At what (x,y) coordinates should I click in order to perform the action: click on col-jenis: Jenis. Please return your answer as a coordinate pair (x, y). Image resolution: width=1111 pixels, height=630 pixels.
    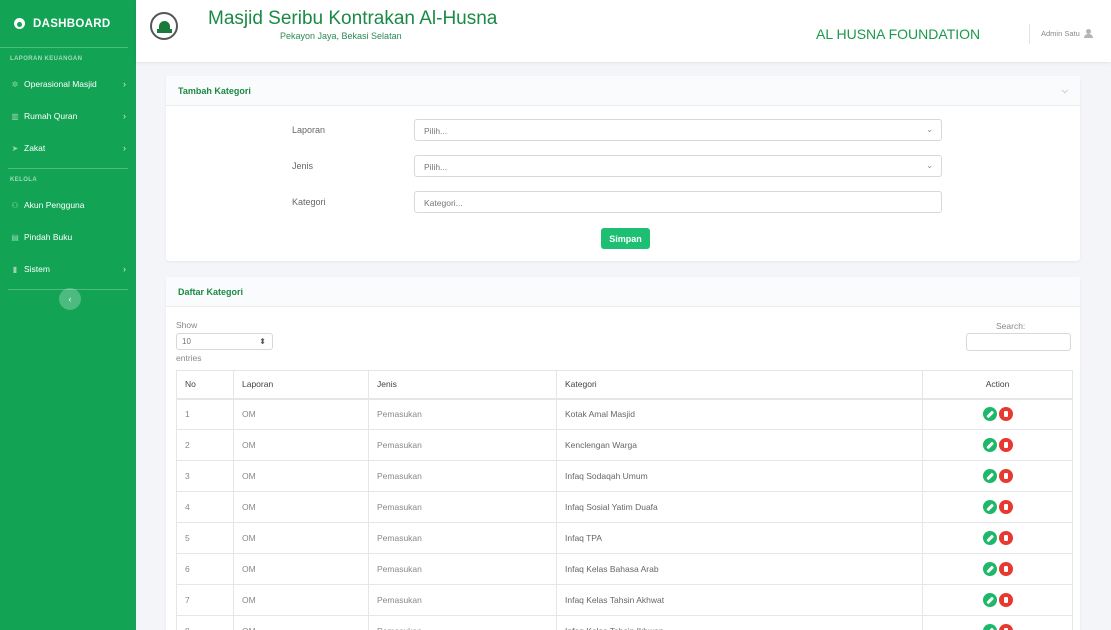
    Looking at the image, I should click on (462, 385).